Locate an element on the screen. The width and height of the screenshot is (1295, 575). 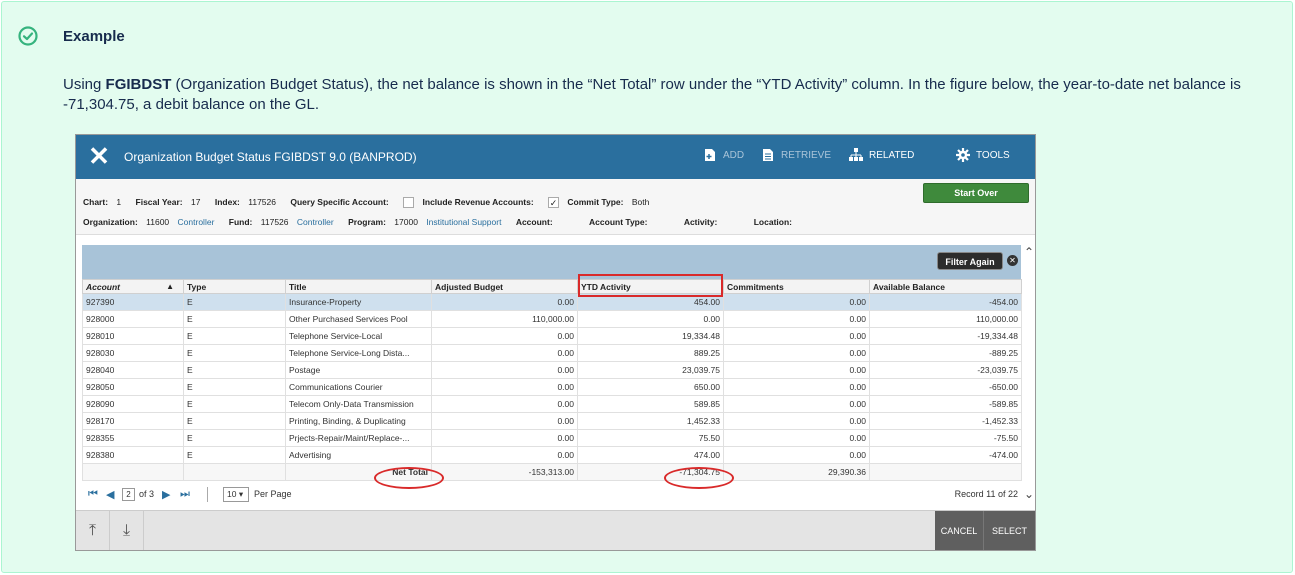
col-commitments: Commitments is located at coordinates (796, 286).